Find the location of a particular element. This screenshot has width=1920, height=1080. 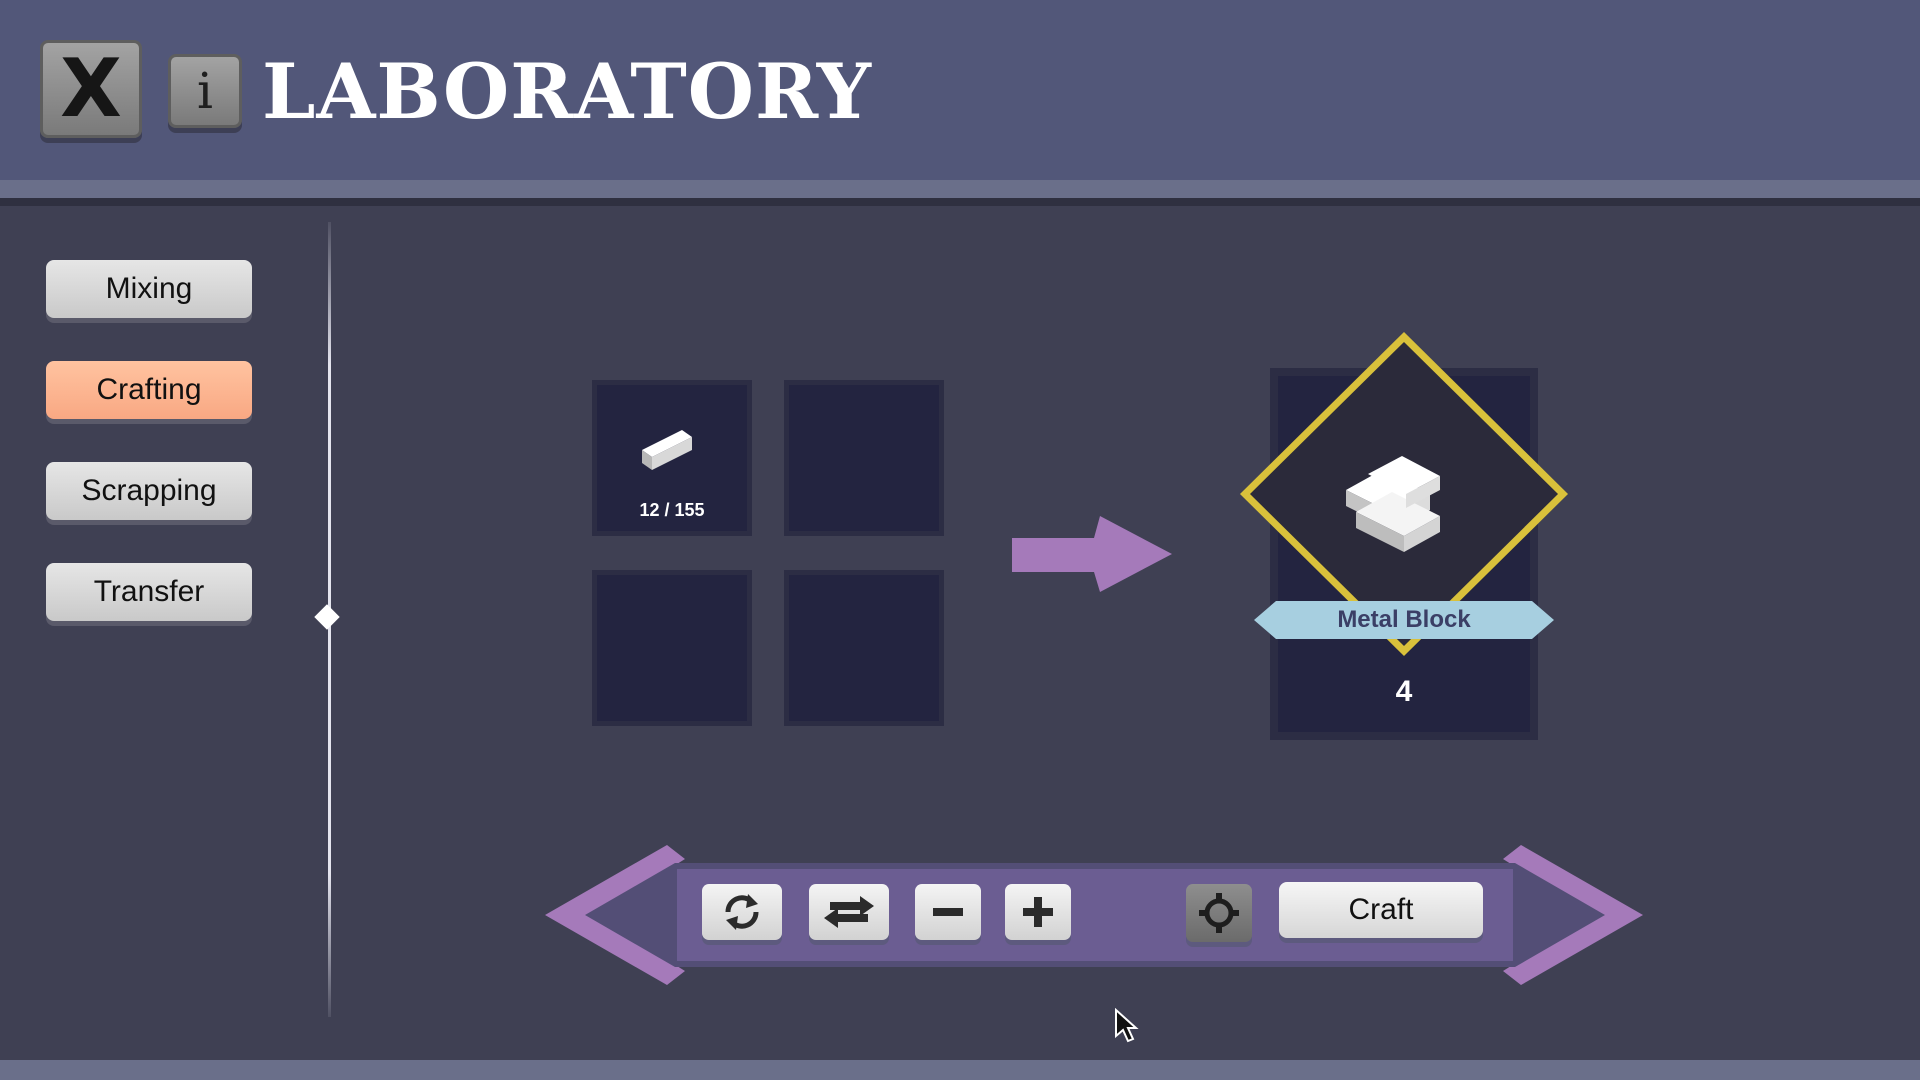

ingredient-slot-1: 12 / 155 is located at coordinates (672, 458).